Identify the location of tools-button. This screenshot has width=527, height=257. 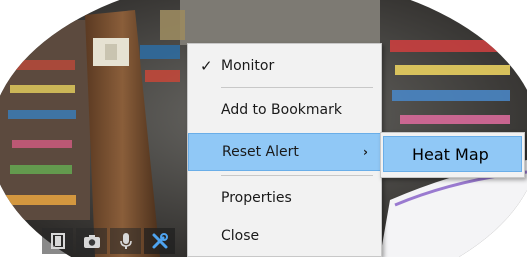
(159, 241).